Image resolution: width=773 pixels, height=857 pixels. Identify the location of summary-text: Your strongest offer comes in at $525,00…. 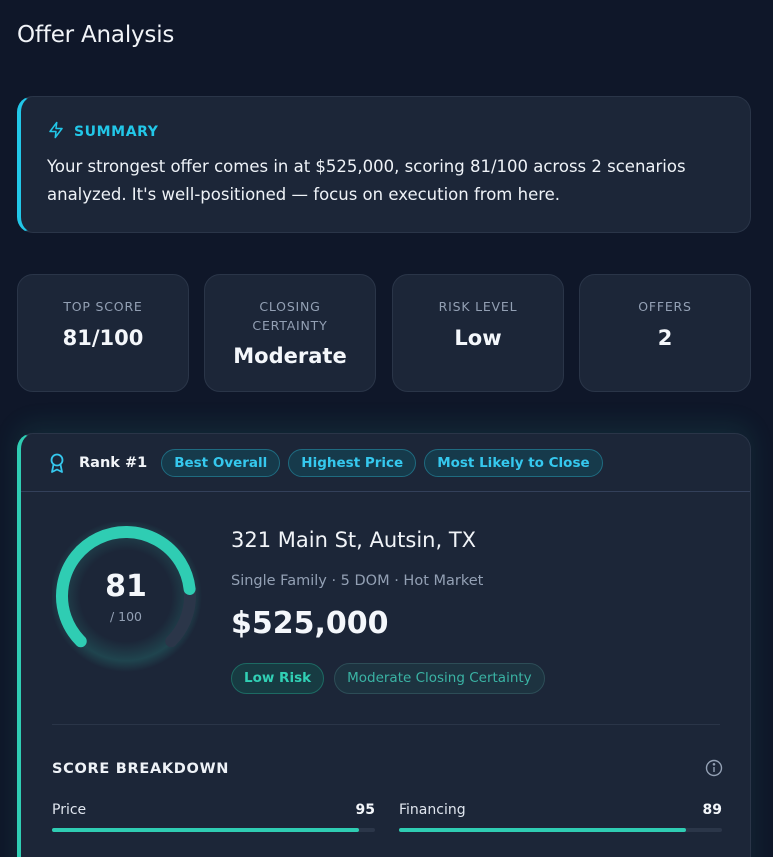
(366, 180).